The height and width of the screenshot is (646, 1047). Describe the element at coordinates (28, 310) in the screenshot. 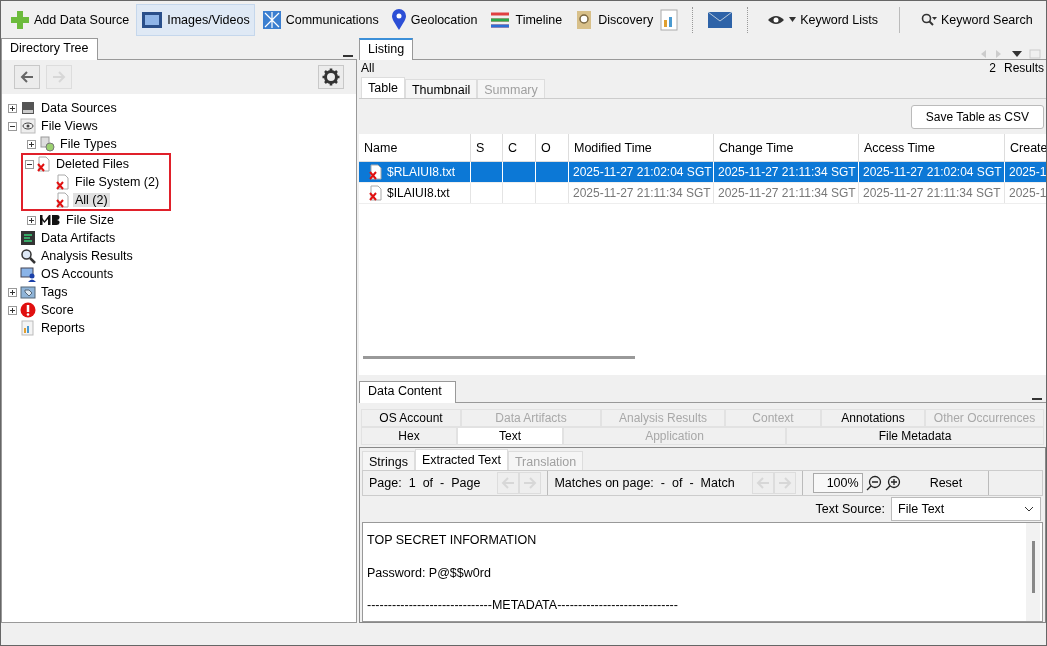

I see `exclamation-icon` at that location.